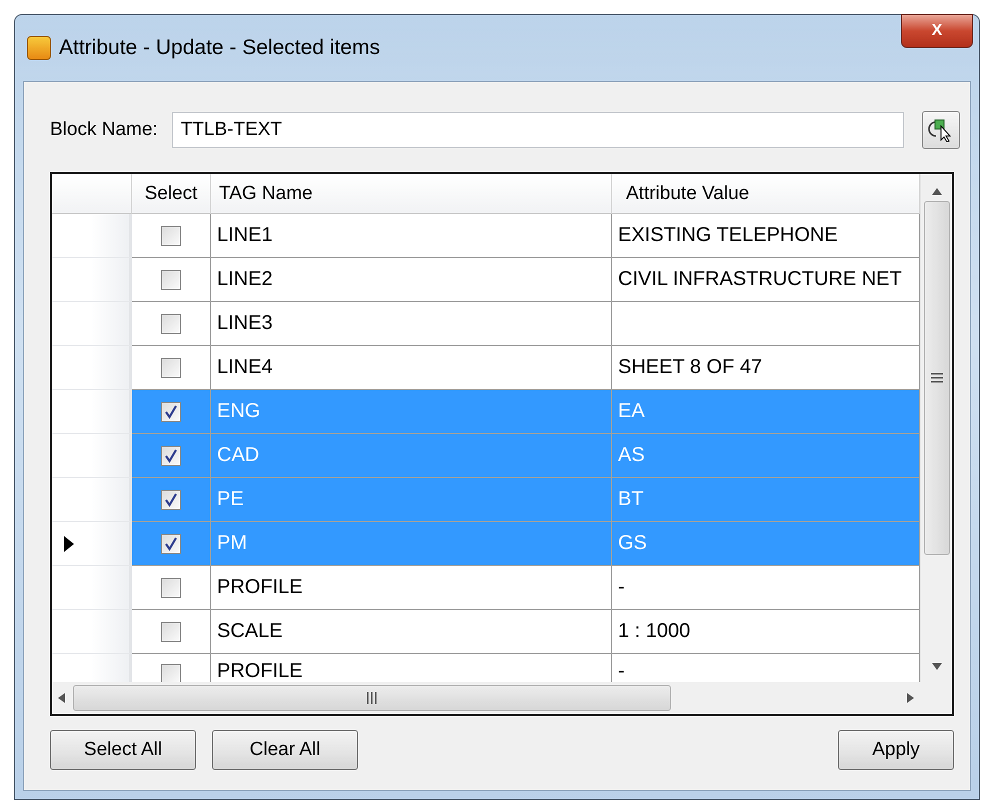  Describe the element at coordinates (411, 412) in the screenshot. I see `table-cell: ENG` at that location.